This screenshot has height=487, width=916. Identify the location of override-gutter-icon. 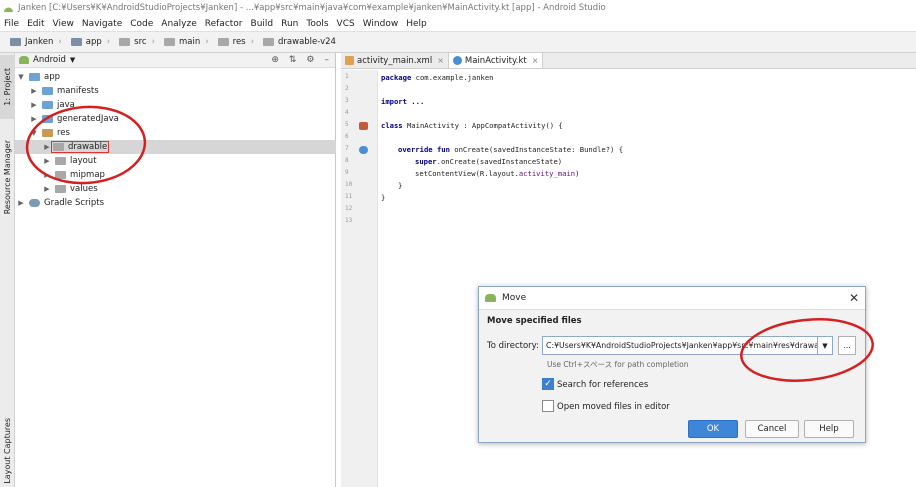
(363, 150).